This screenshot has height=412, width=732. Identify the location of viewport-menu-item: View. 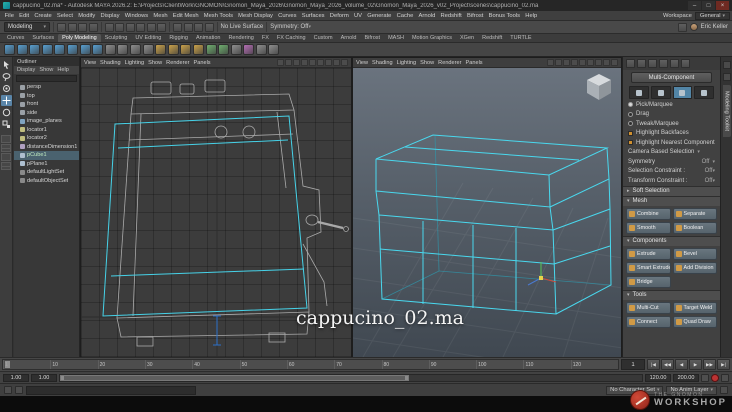
(362, 63).